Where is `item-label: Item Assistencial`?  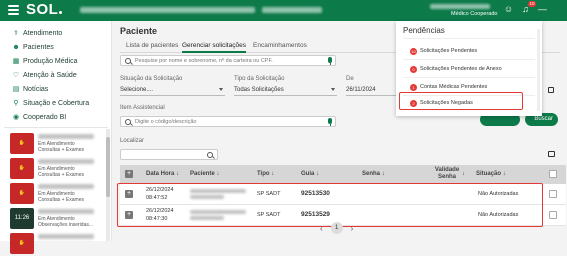
item-label: Item Assistencial is located at coordinates (142, 108).